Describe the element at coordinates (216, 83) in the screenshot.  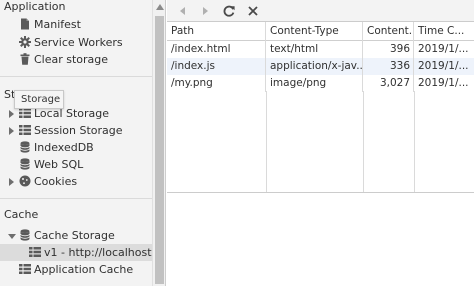
I see `cell-path: /my.png` at that location.